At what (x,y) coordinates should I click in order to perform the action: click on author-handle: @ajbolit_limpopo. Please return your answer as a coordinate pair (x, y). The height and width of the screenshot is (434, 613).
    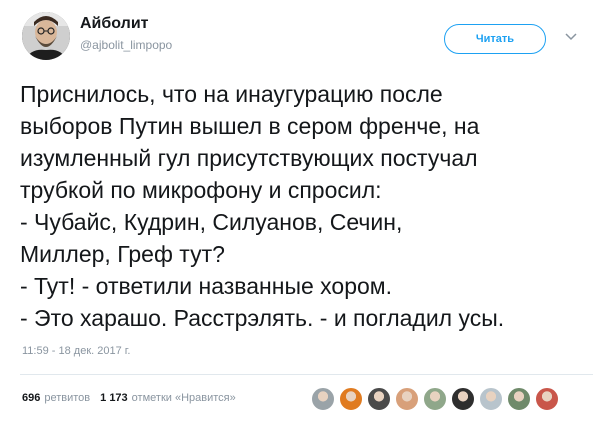
    Looking at the image, I should click on (126, 45).